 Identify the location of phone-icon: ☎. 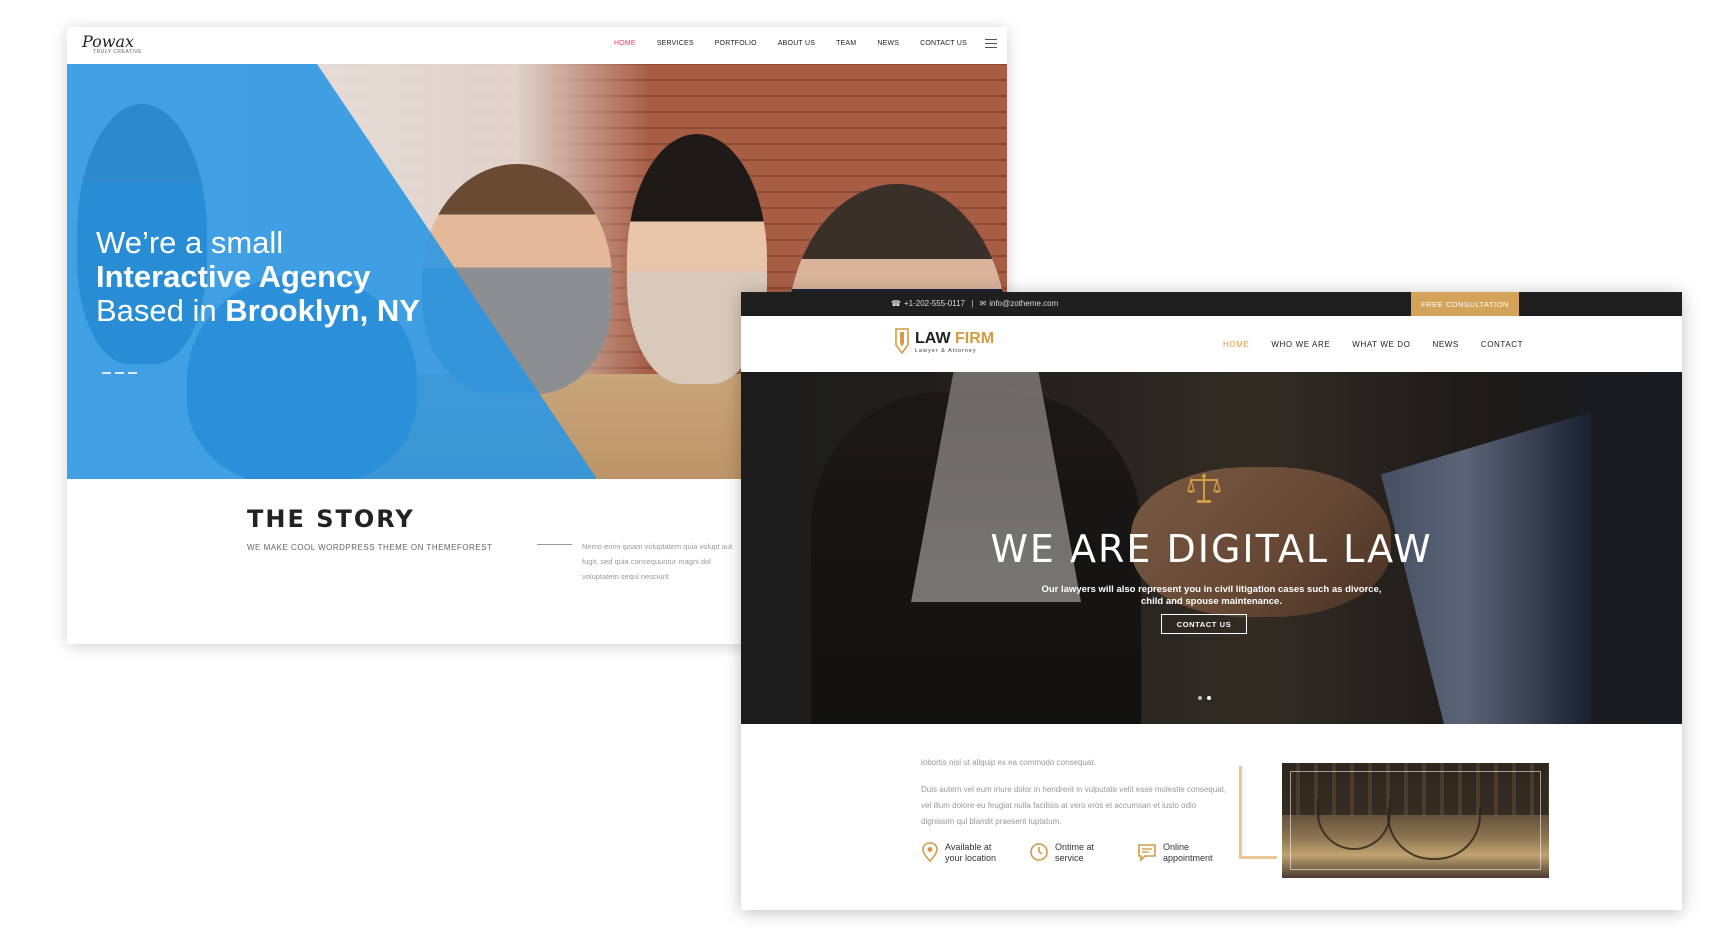
(896, 303).